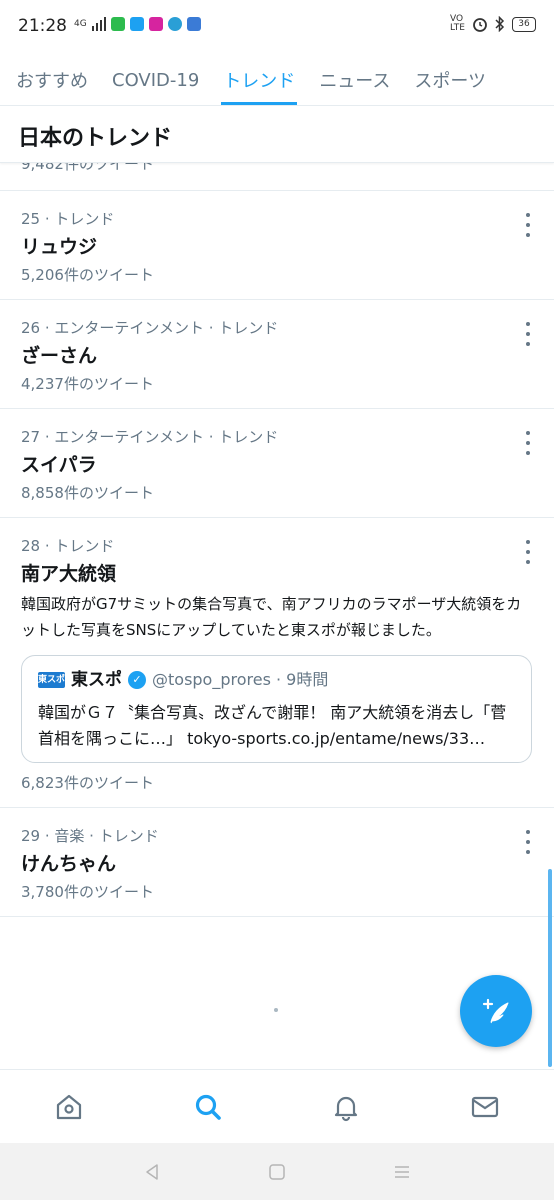  I want to click on nav-home, so click(69, 1106).